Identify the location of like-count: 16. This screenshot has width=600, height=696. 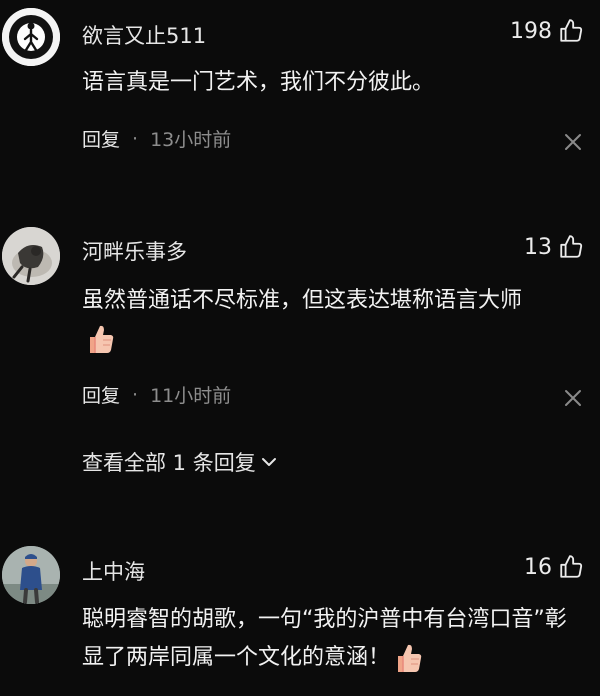
(538, 567).